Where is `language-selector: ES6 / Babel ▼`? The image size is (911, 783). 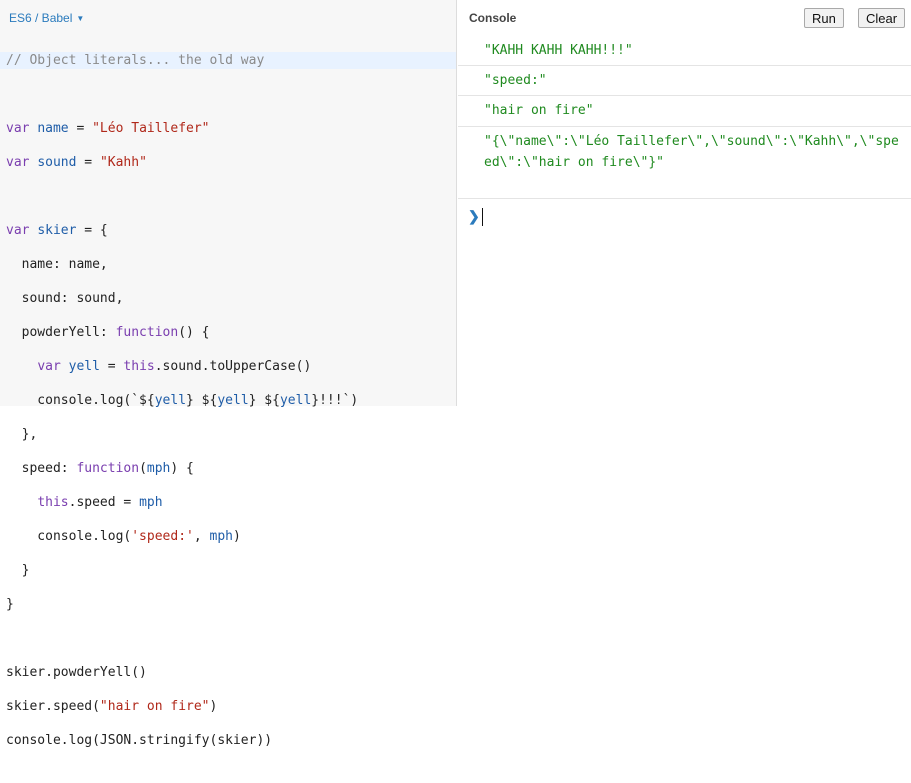 language-selector: ES6 / Babel ▼ is located at coordinates (46, 18).